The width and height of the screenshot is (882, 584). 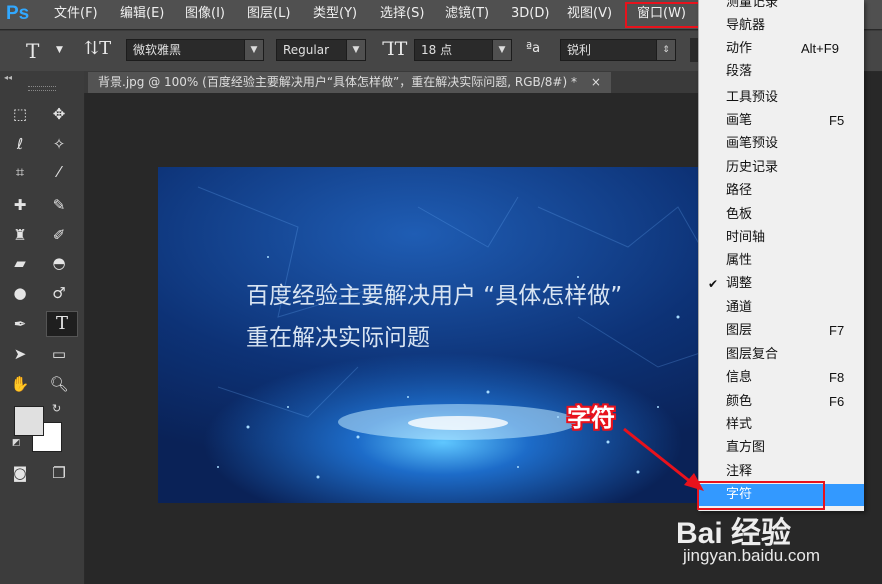 I want to click on font-family-select: 微软雅黑 ▼, so click(x=195, y=50).